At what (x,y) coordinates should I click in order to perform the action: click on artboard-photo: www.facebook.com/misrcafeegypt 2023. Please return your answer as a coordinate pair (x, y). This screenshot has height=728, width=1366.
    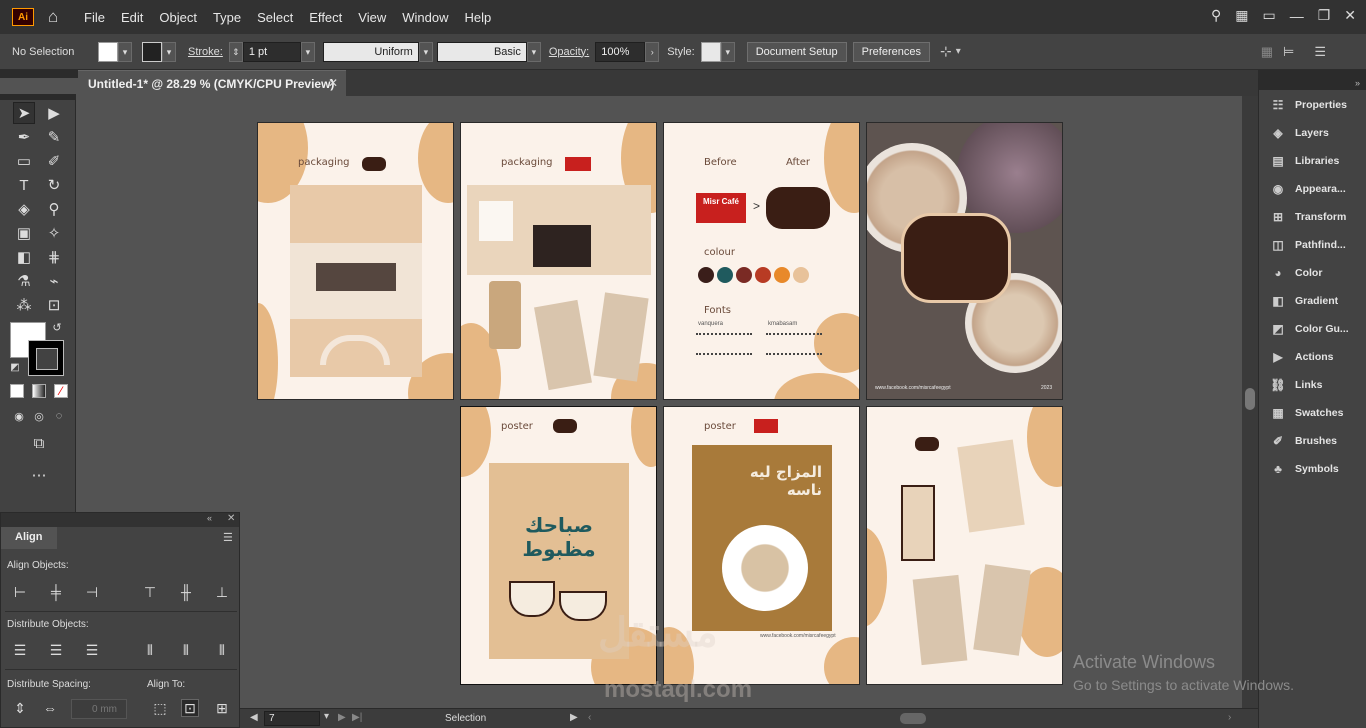
    Looking at the image, I should click on (964, 261).